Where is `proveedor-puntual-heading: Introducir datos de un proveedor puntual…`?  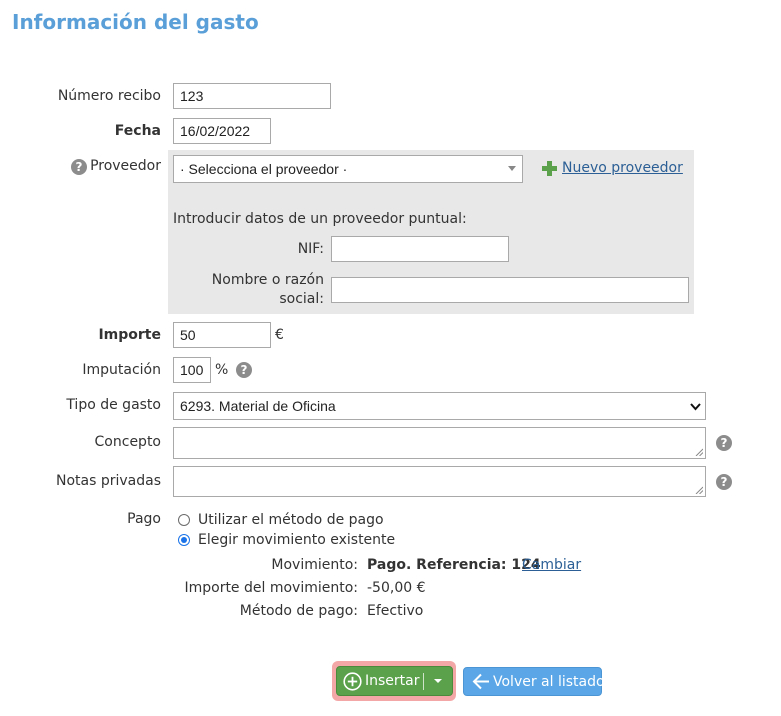 proveedor-puntual-heading: Introducir datos de un proveedor puntual… is located at coordinates (320, 219).